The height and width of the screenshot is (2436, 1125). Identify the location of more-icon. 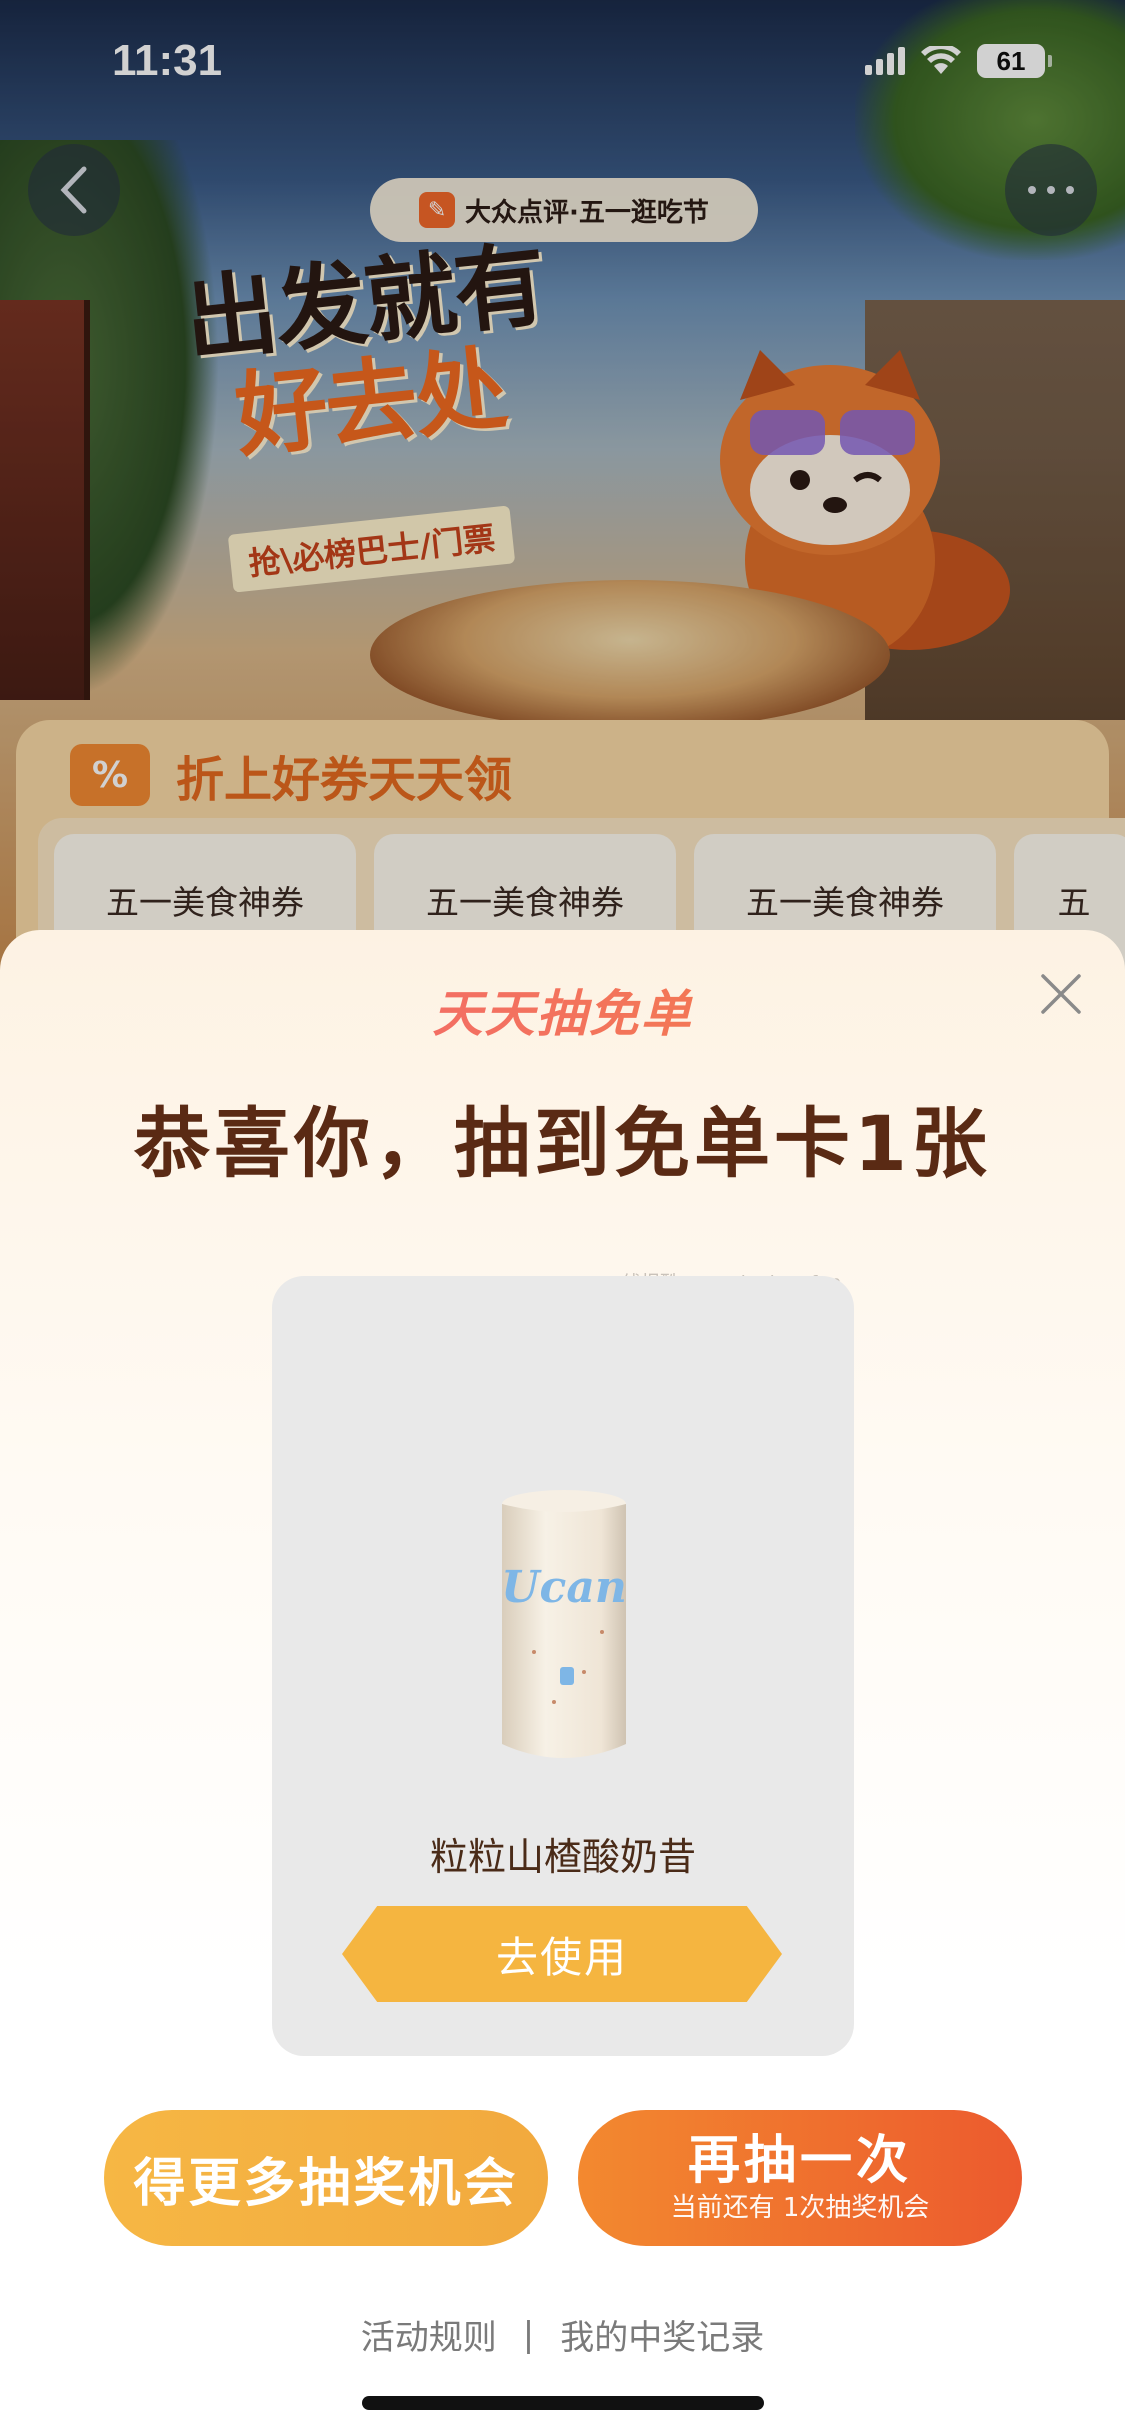
(1051, 190).